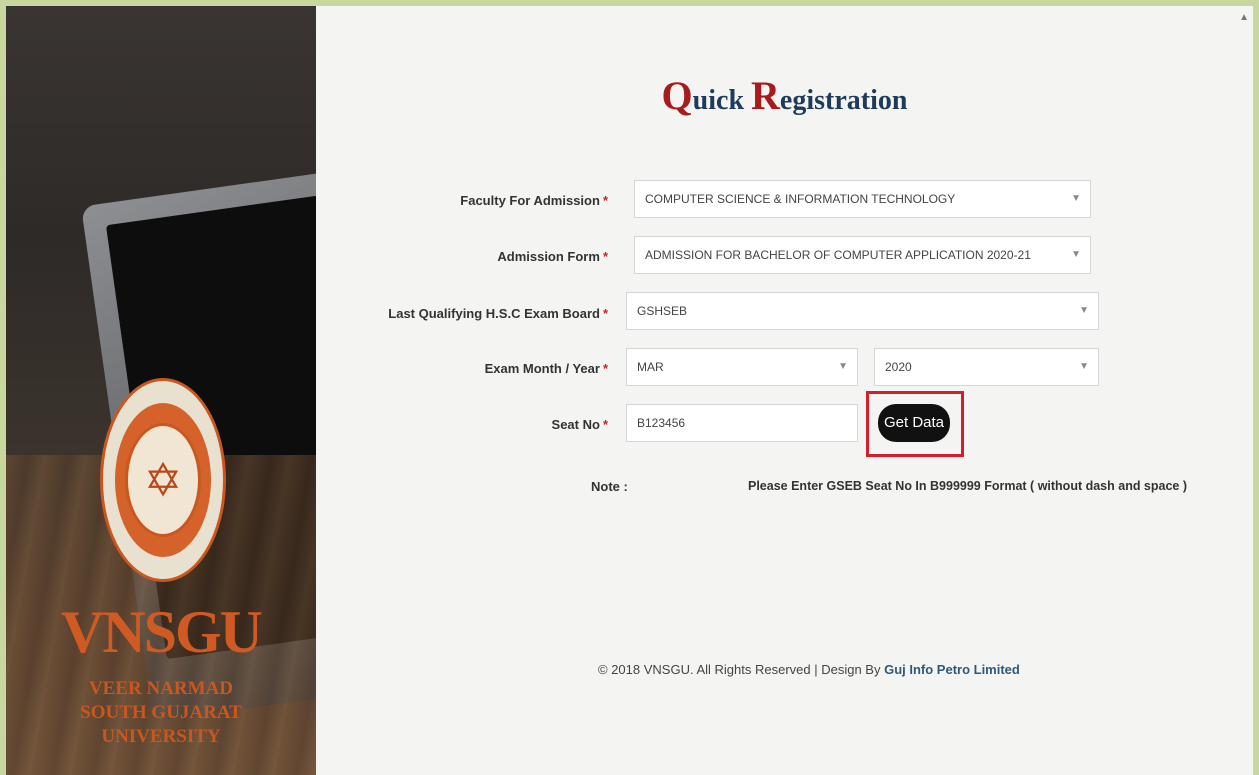 Image resolution: width=1259 pixels, height=775 pixels. What do you see at coordinates (742, 367) in the screenshot?
I see `exam-month-select: MAR ▼` at bounding box center [742, 367].